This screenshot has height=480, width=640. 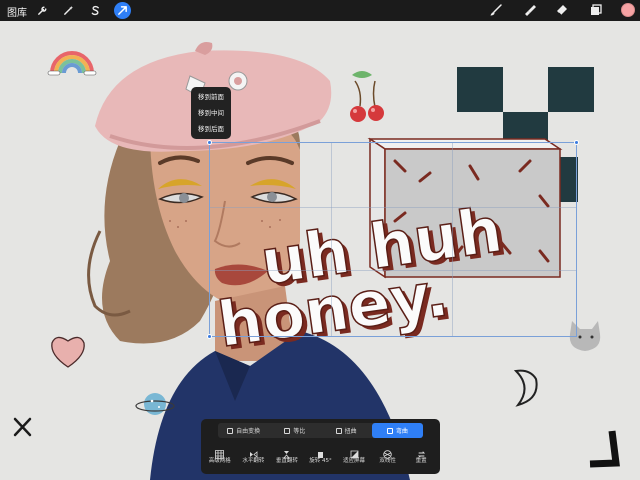 I want to click on menu-item-move-middle: 移到中间, so click(x=211, y=113).